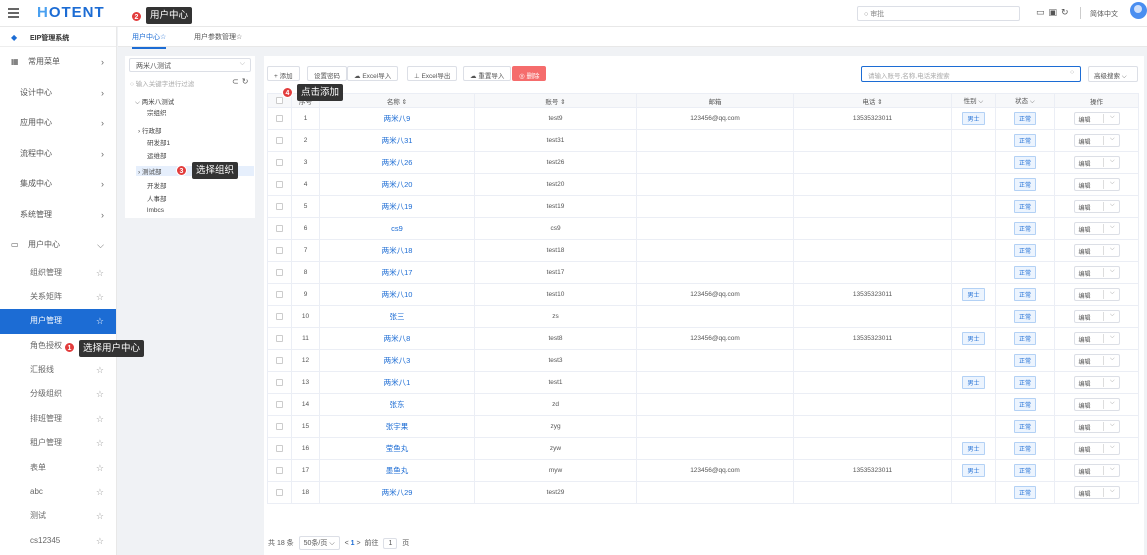  Describe the element at coordinates (1025, 100) in the screenshot. I see `col-status: 状态 ⌵` at that location.